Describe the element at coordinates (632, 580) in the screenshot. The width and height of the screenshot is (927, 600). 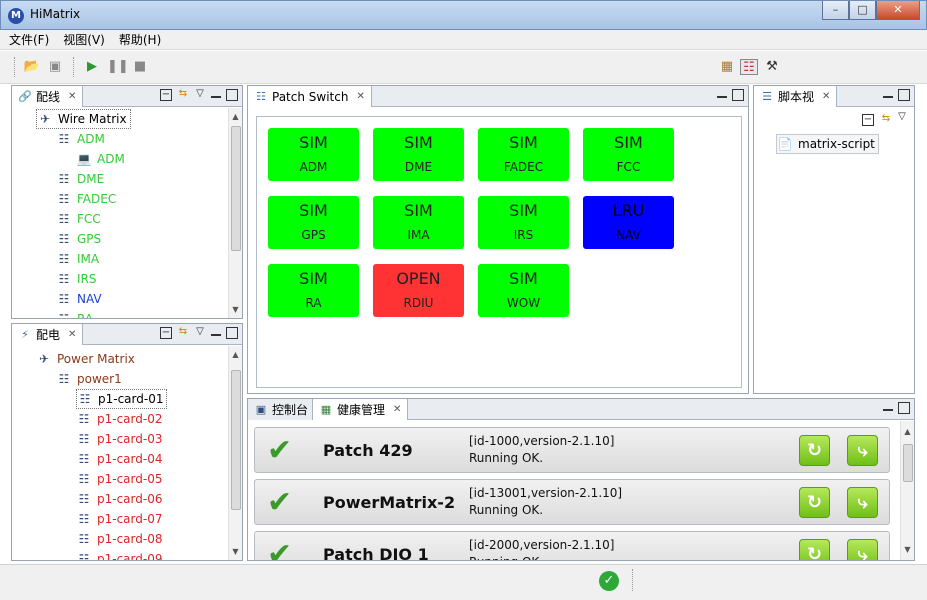
I see `status-separator` at that location.